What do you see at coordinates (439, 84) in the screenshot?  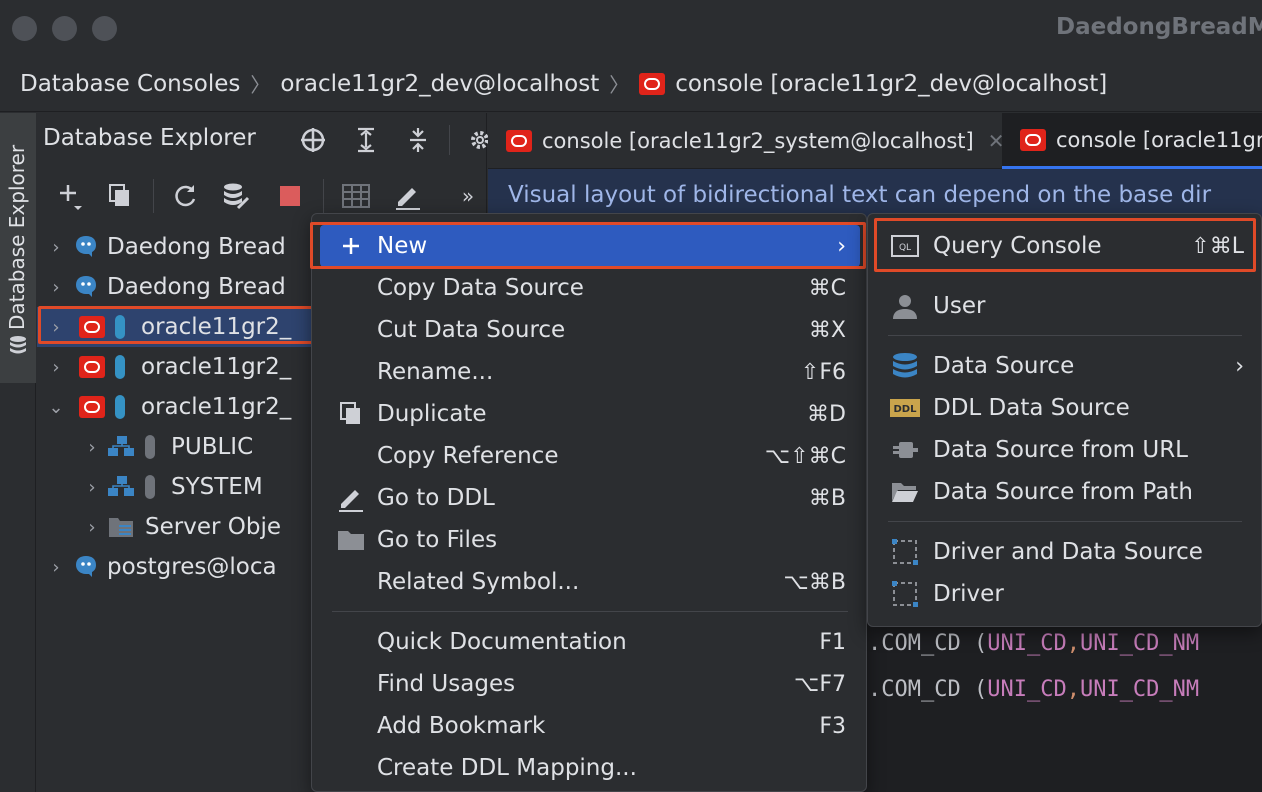 I see `breadcrumb-item-datasource: oracle11gr2_dev@localhost` at bounding box center [439, 84].